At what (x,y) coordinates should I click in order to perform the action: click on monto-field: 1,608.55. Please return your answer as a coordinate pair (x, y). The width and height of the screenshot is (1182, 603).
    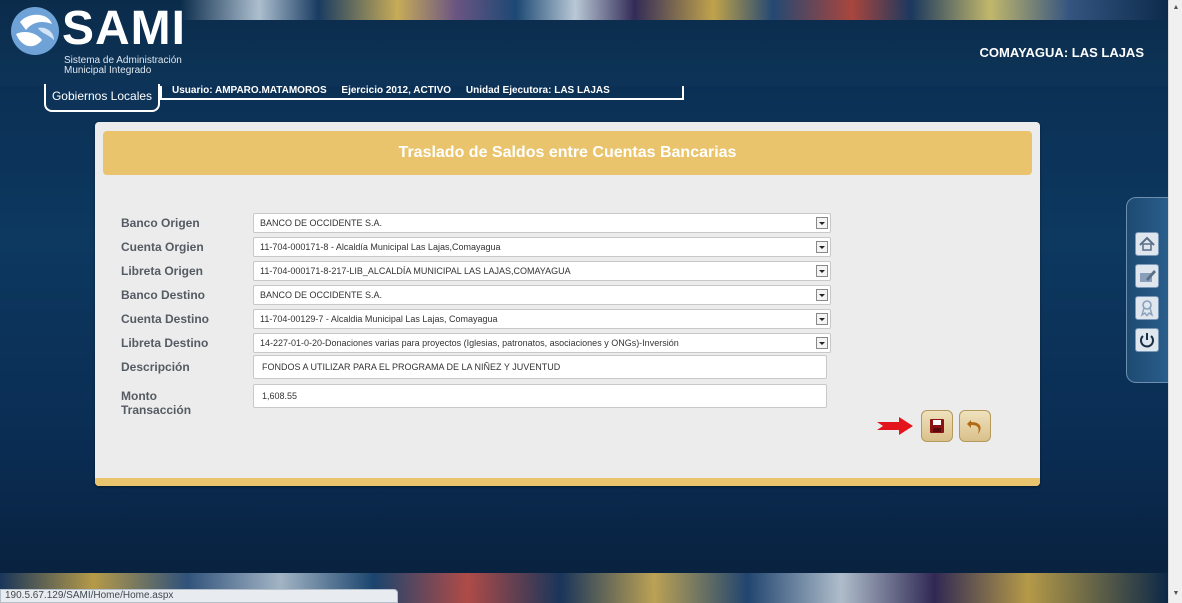
    Looking at the image, I should click on (540, 396).